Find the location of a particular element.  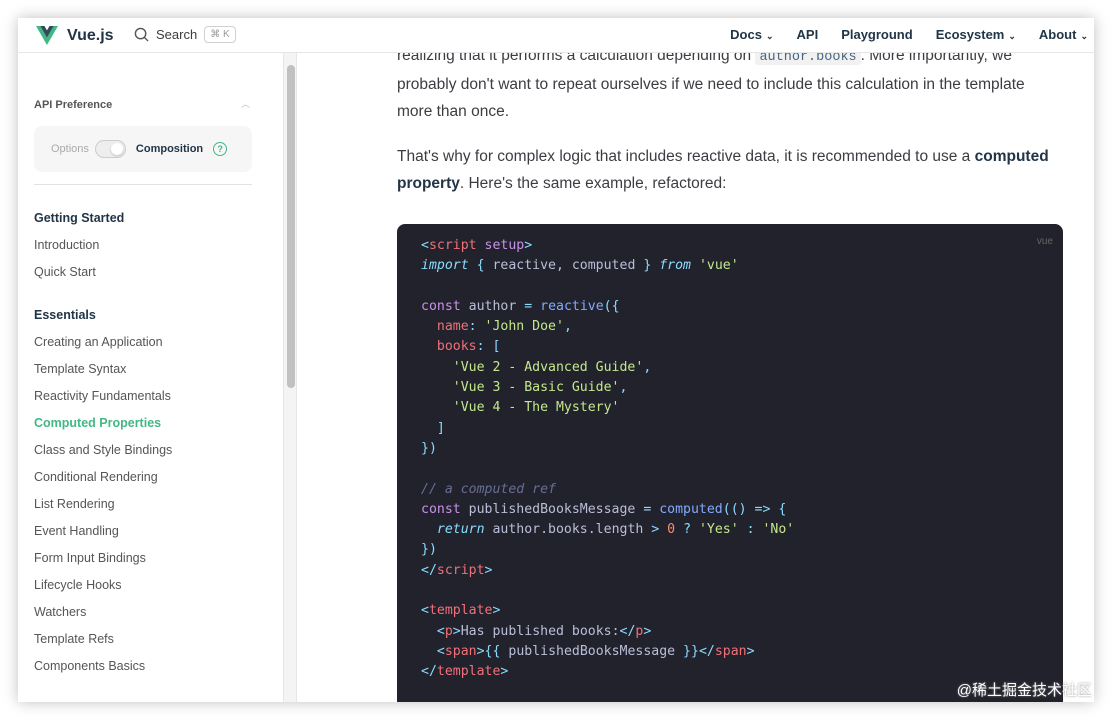

code-token: 'No' is located at coordinates (778, 530).